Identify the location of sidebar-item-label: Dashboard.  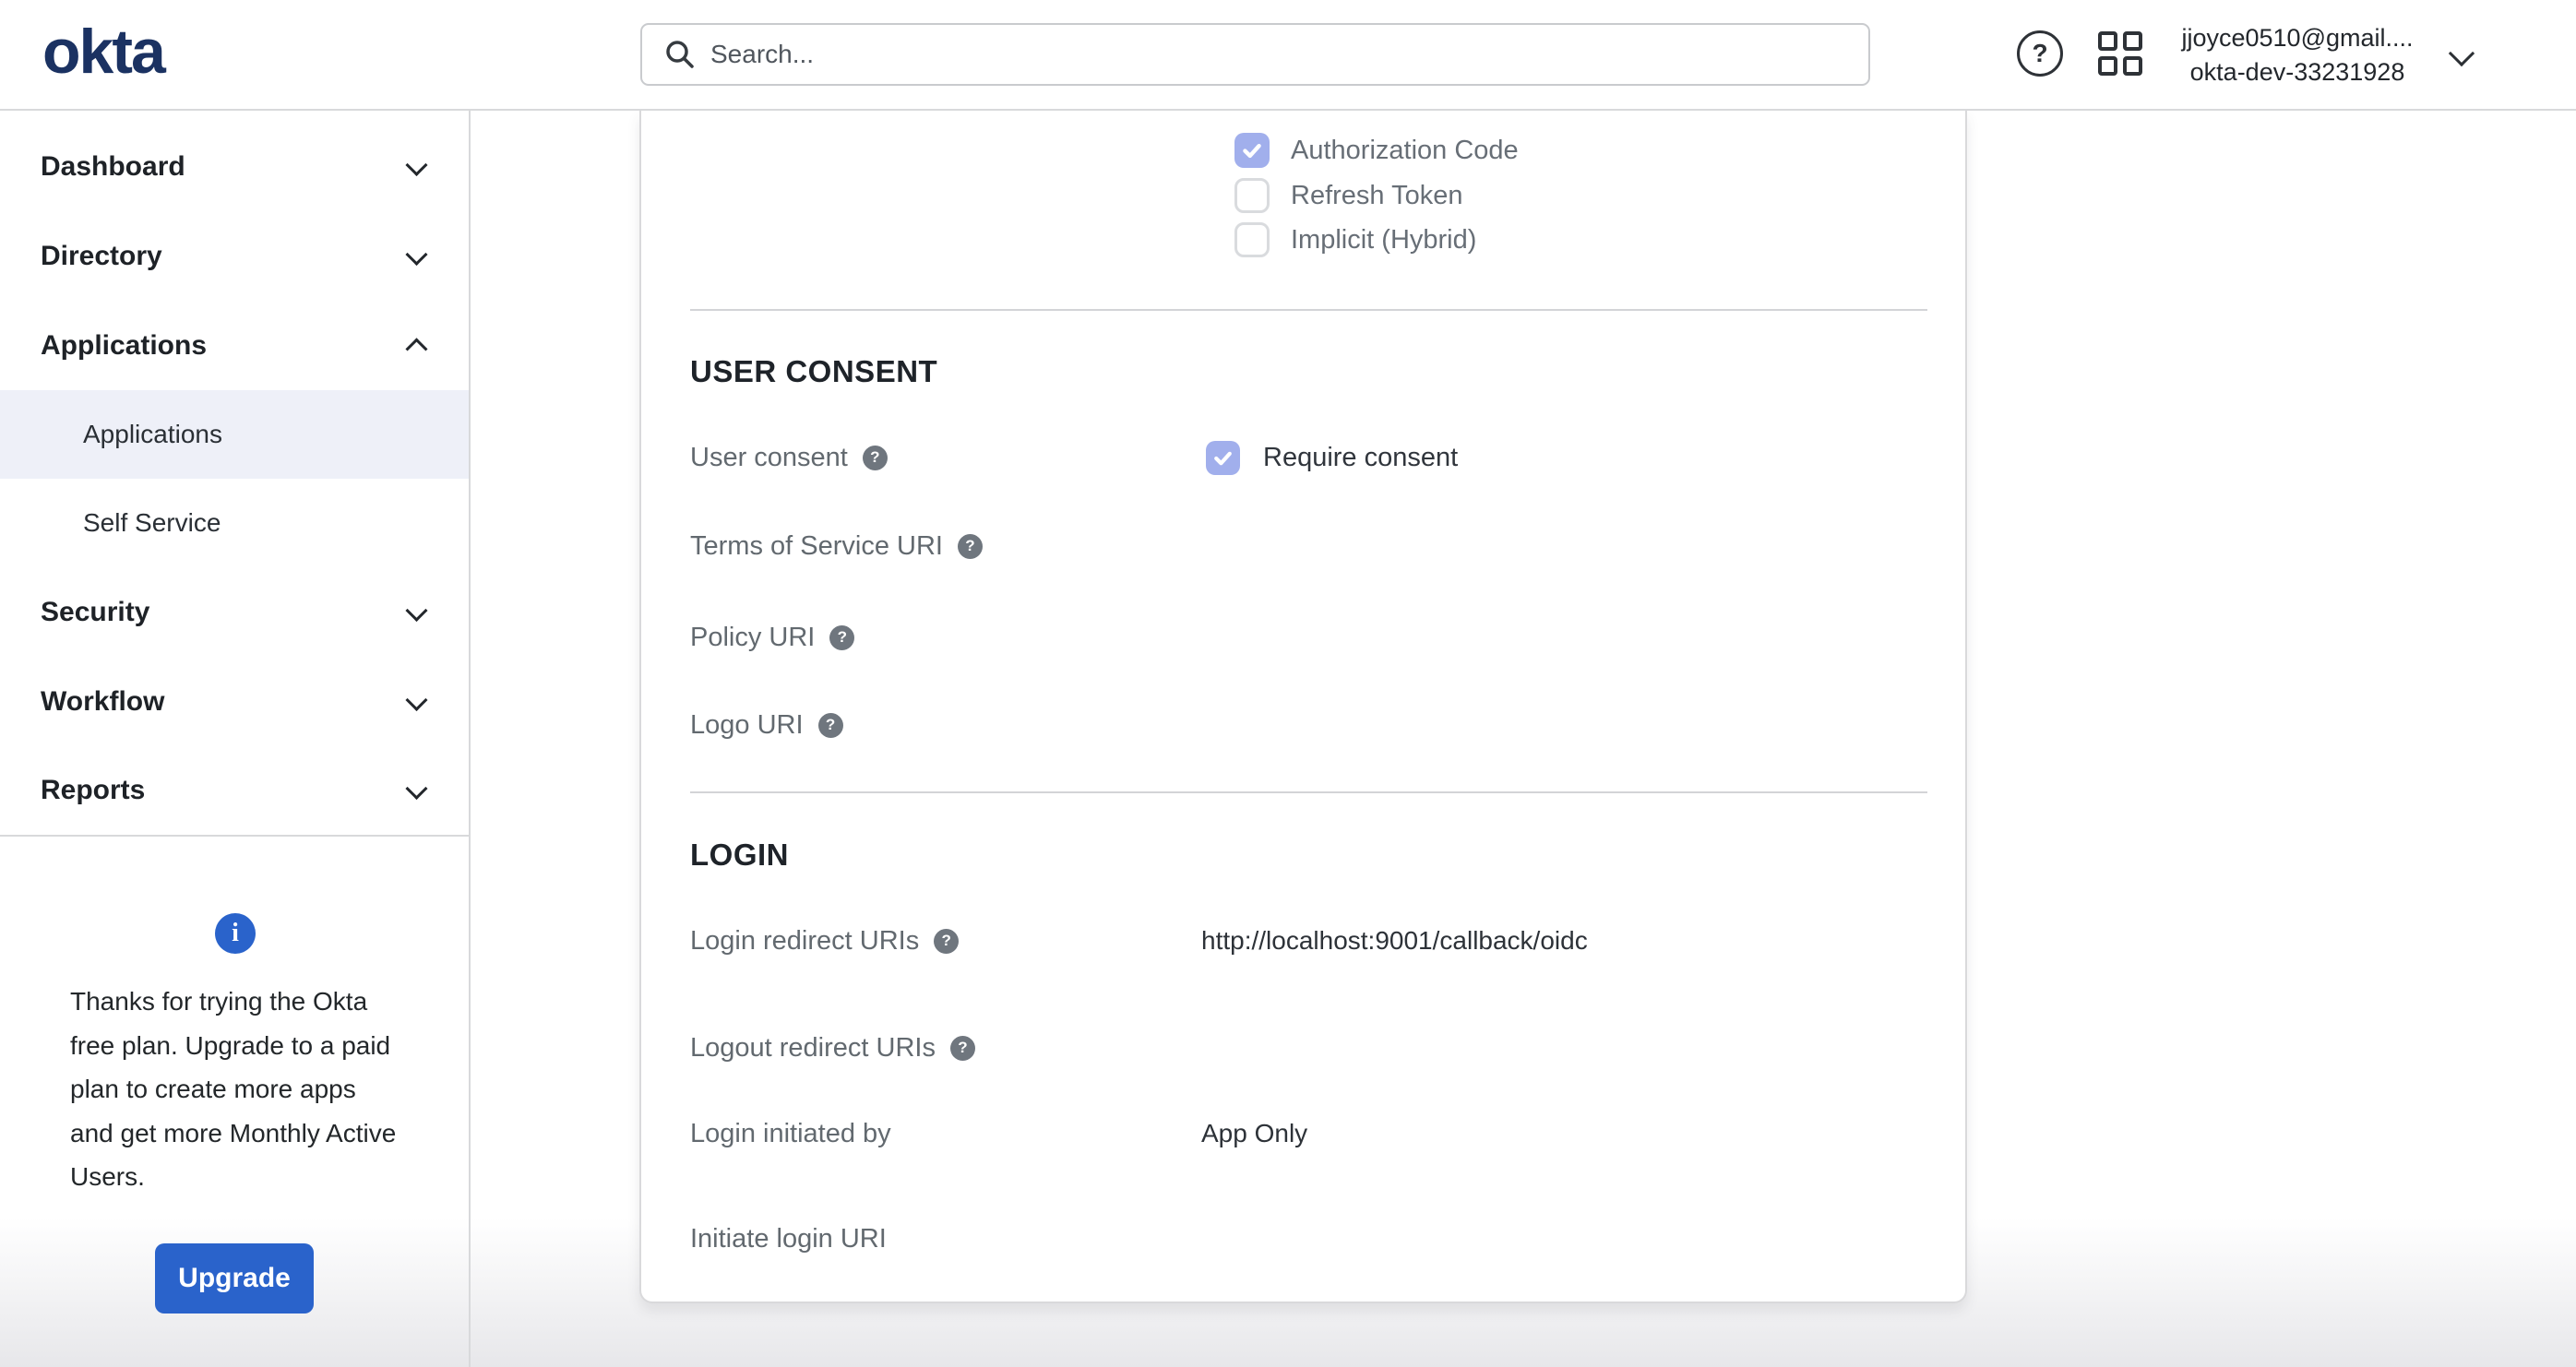
(113, 166).